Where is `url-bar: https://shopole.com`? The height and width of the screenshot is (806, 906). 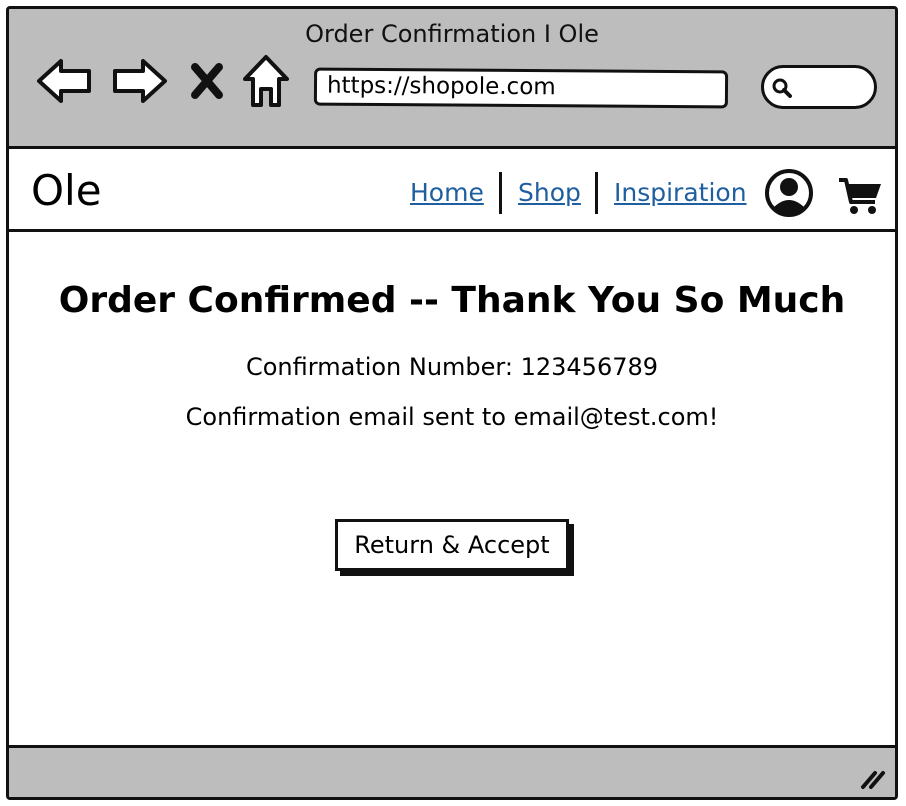
url-bar: https://shopole.com is located at coordinates (521, 88).